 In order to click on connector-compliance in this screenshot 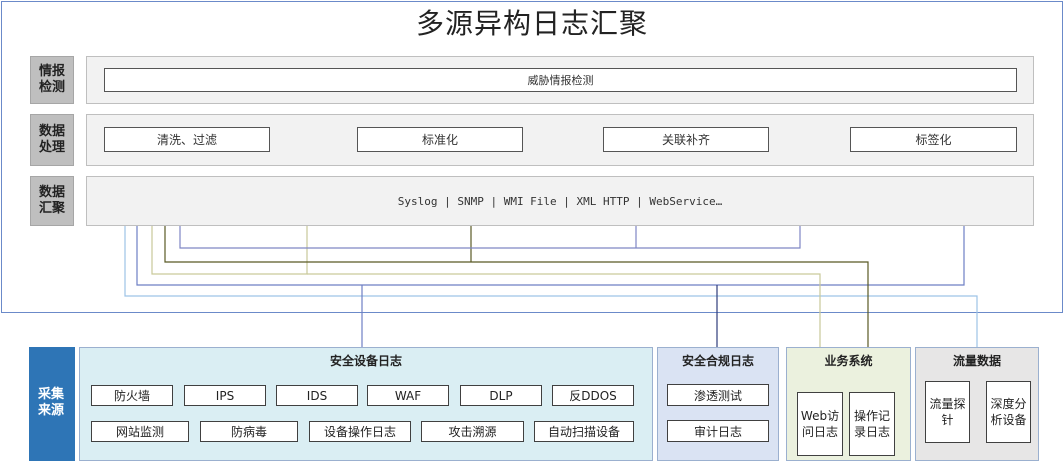, I will do `click(229, 250)`.